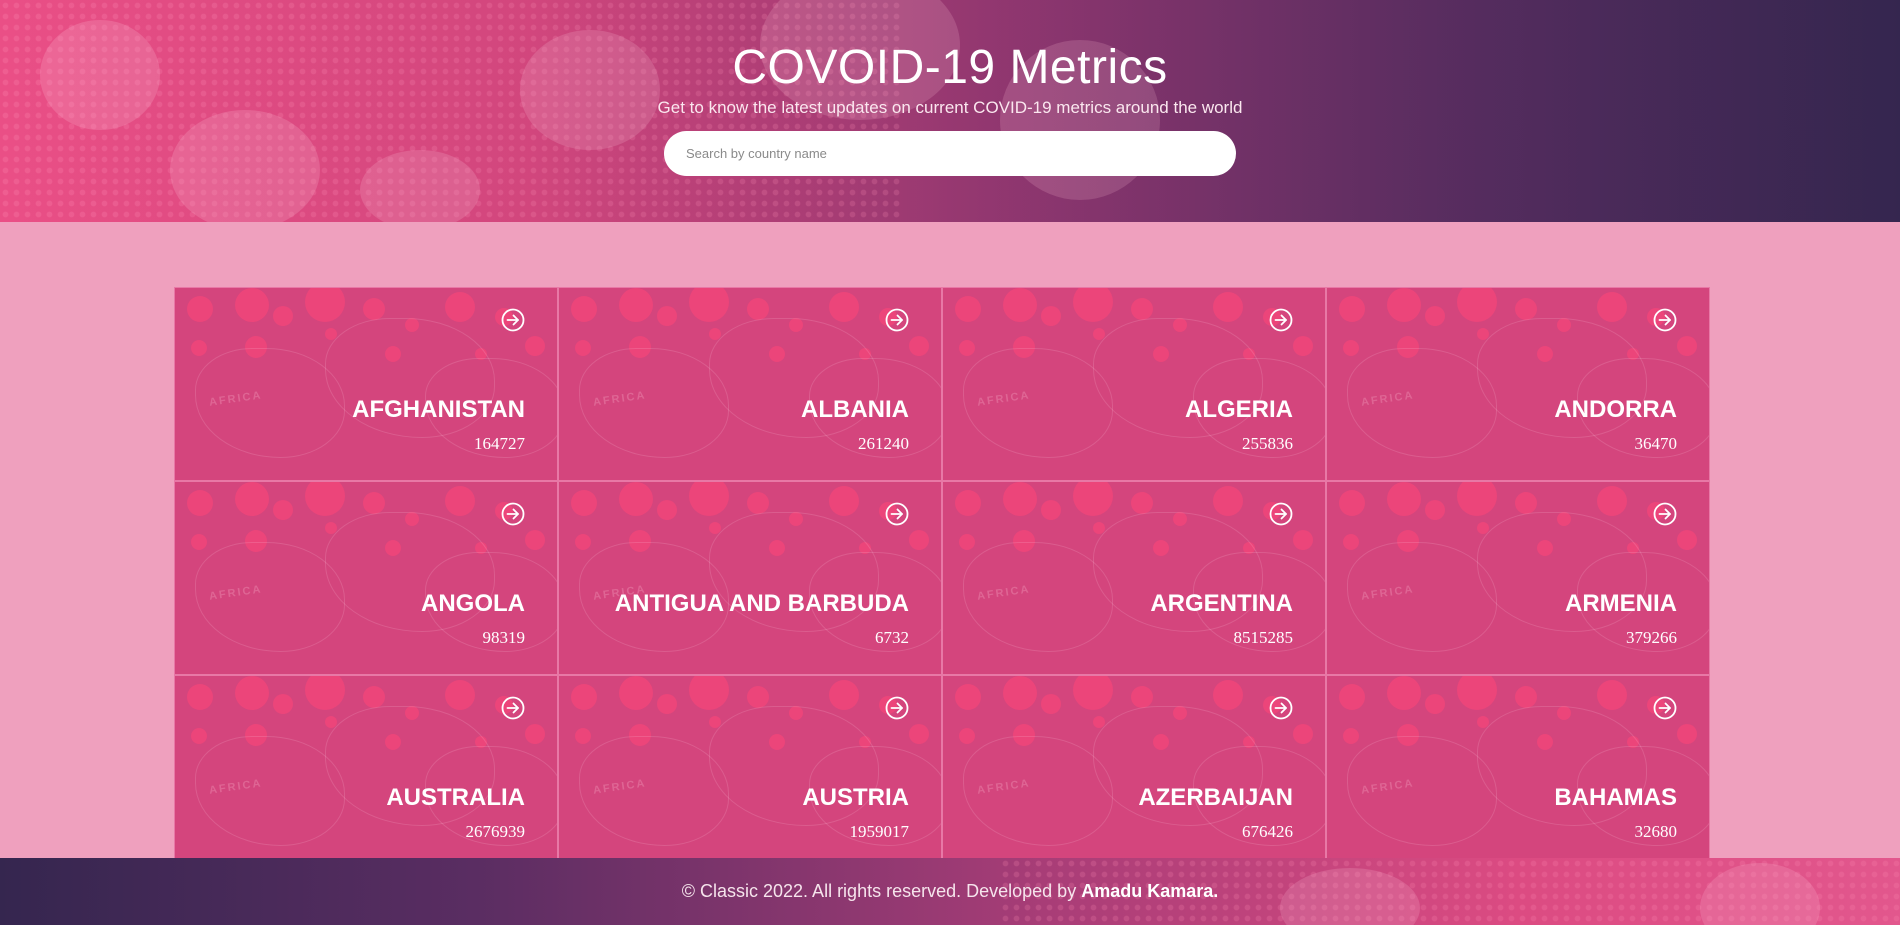  I want to click on country-case-count: 36470, so click(1656, 443).